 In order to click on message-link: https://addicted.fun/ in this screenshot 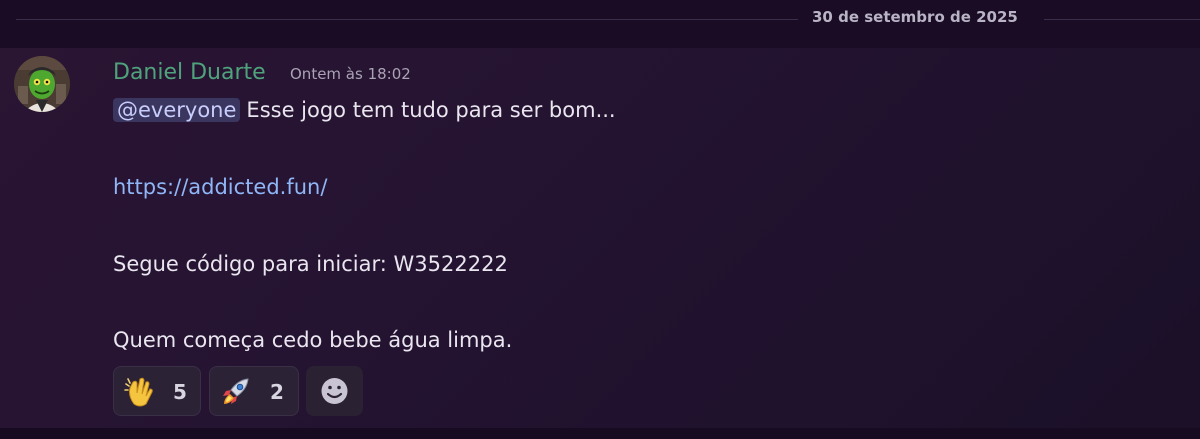, I will do `click(220, 187)`.